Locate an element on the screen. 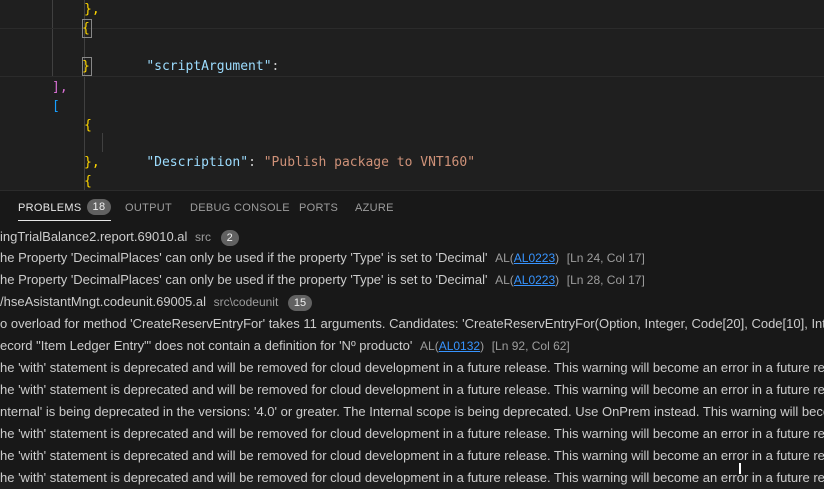  tab-problems: PROBLEMS 18 is located at coordinates (65, 208).